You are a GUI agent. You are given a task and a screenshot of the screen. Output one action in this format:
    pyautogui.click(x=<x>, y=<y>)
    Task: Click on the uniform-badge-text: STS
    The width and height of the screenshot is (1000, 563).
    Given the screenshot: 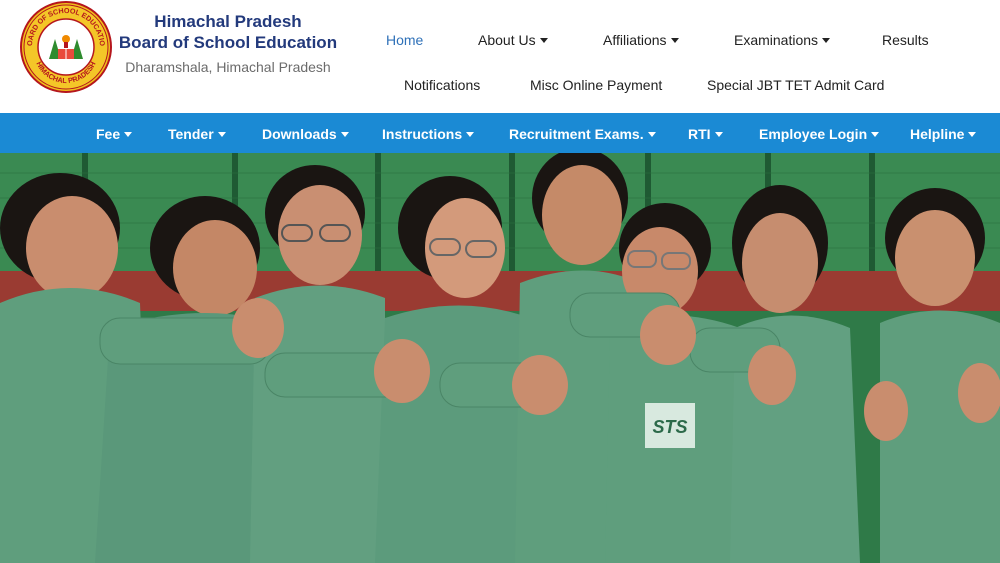 What is the action you would take?
    pyautogui.click(x=669, y=427)
    